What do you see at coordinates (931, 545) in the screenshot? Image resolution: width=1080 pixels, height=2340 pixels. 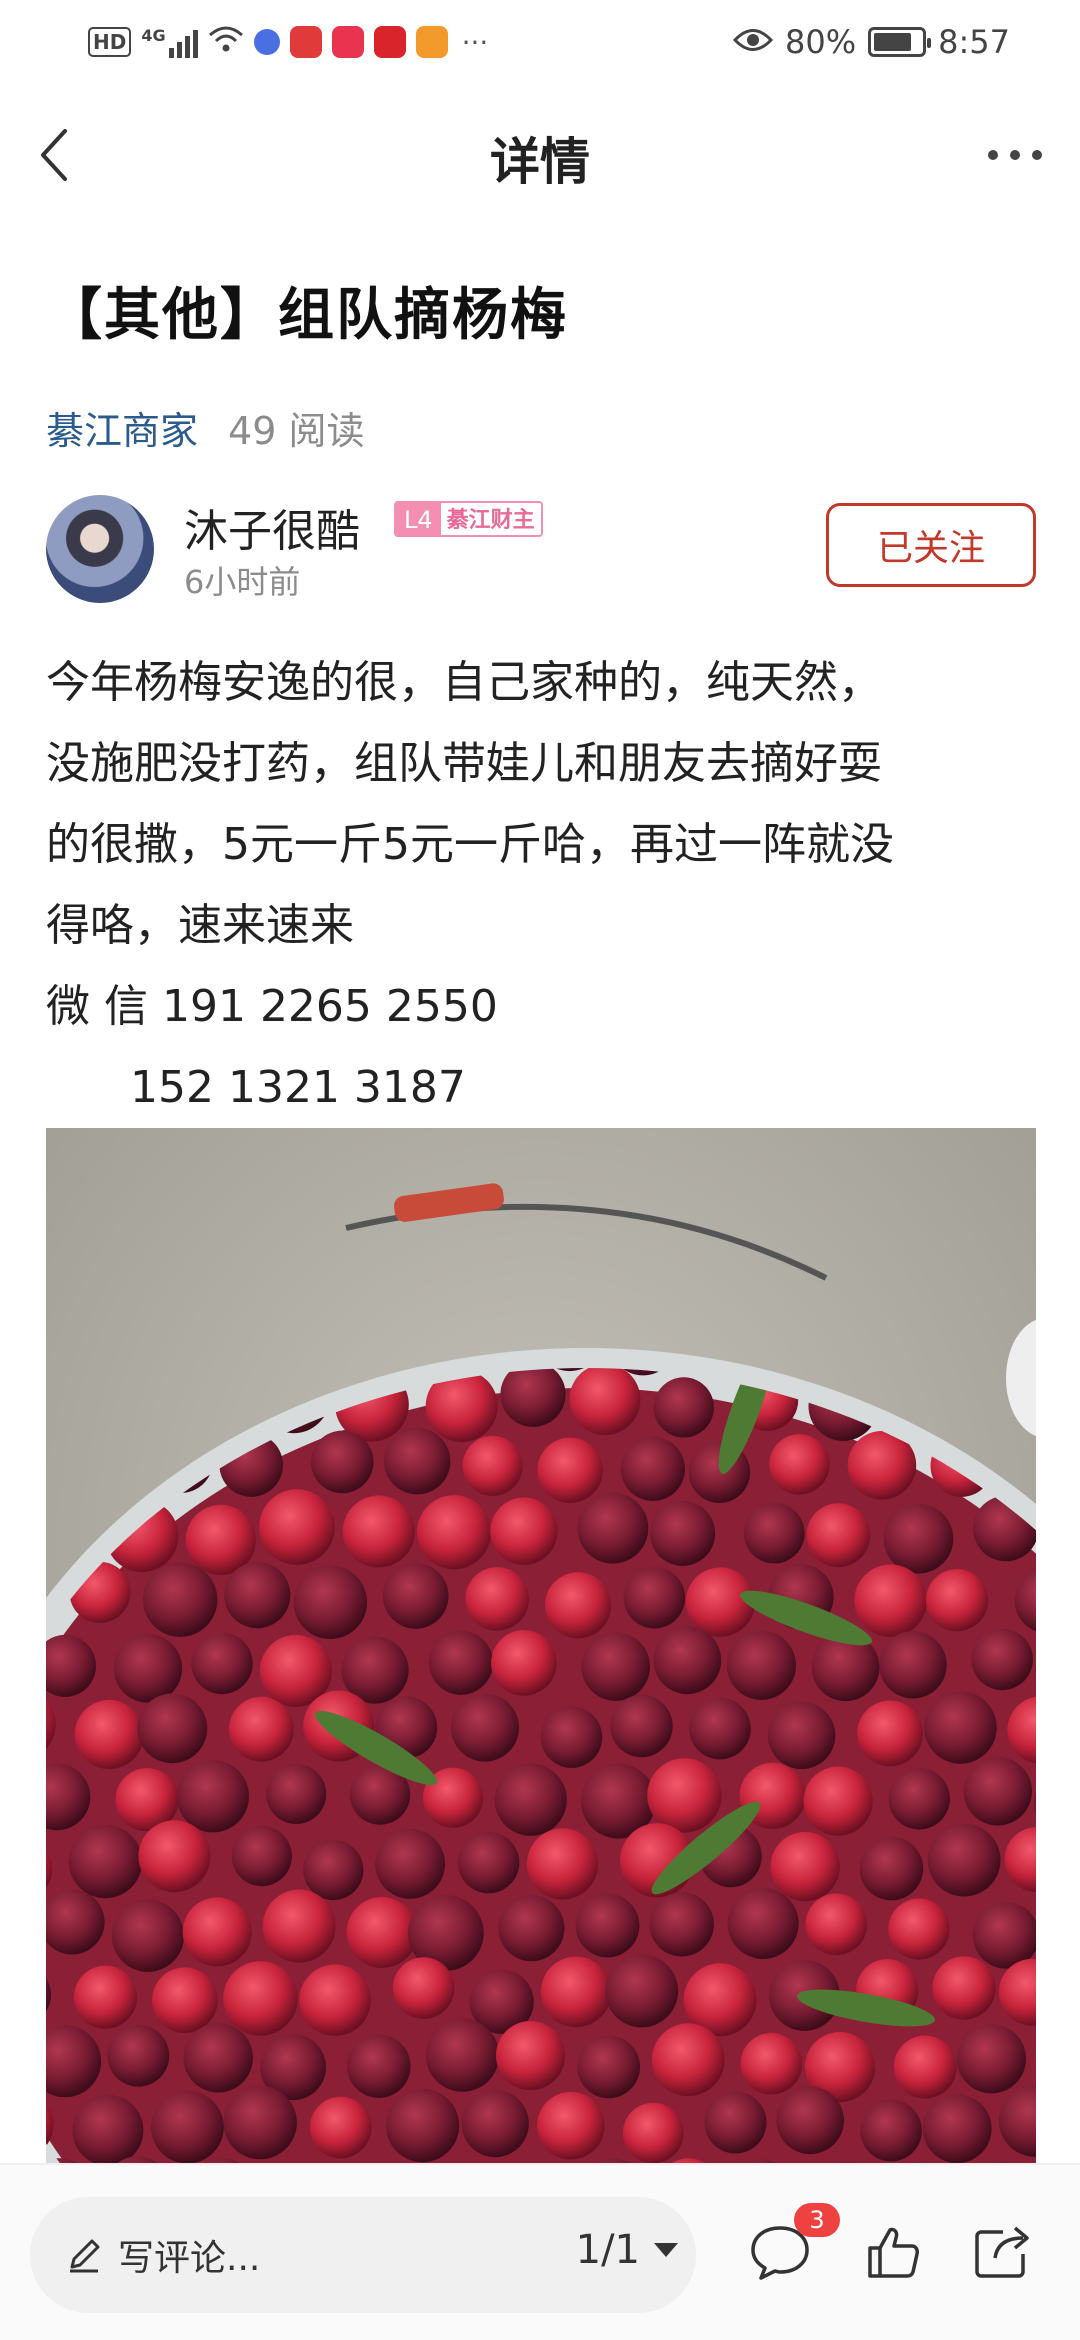 I see `follow-button: 已关注` at bounding box center [931, 545].